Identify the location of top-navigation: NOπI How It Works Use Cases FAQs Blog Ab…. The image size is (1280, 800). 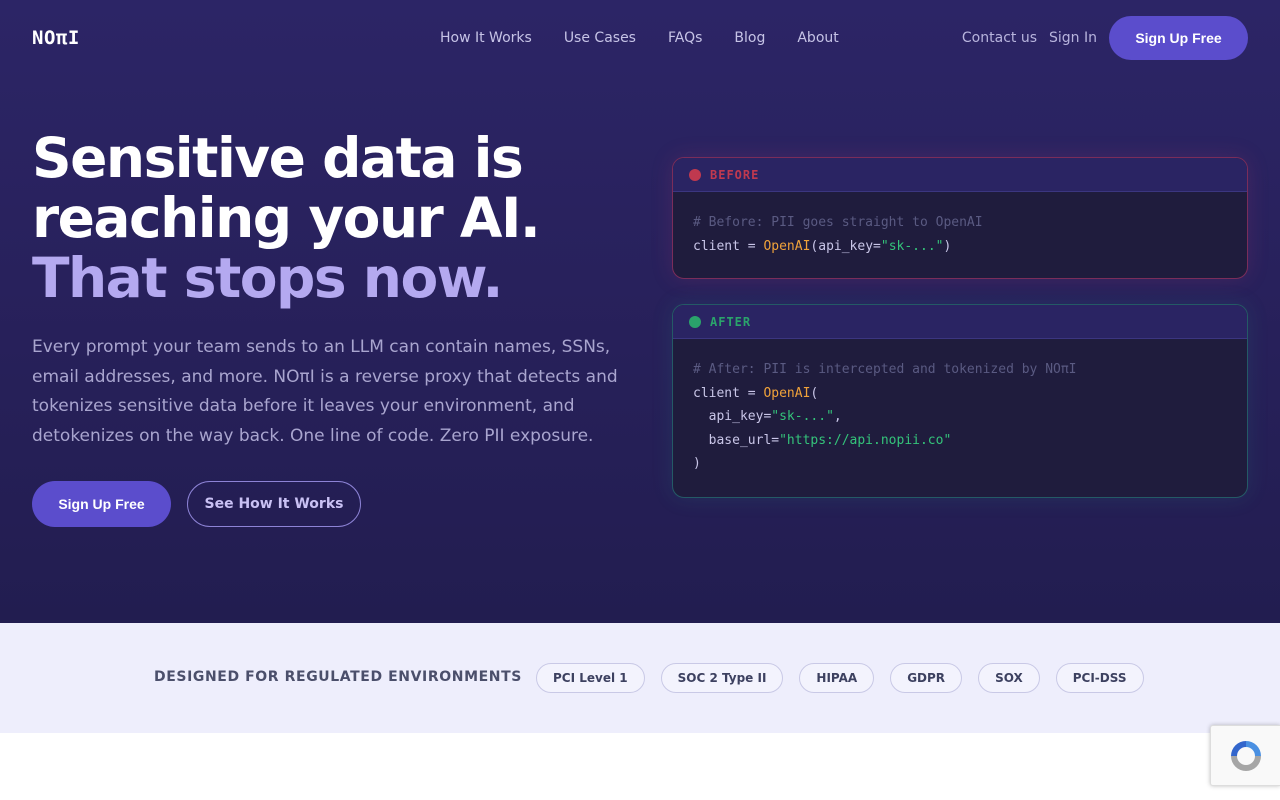
(640, 38).